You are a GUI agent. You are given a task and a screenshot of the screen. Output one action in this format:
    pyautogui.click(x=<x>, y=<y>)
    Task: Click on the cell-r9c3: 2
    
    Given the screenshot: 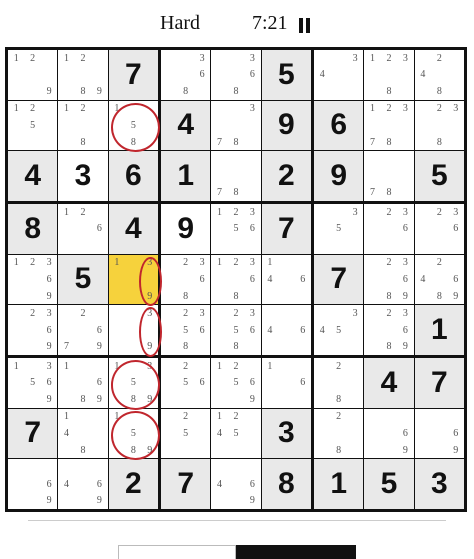 What is the action you would take?
    pyautogui.click(x=133, y=484)
    